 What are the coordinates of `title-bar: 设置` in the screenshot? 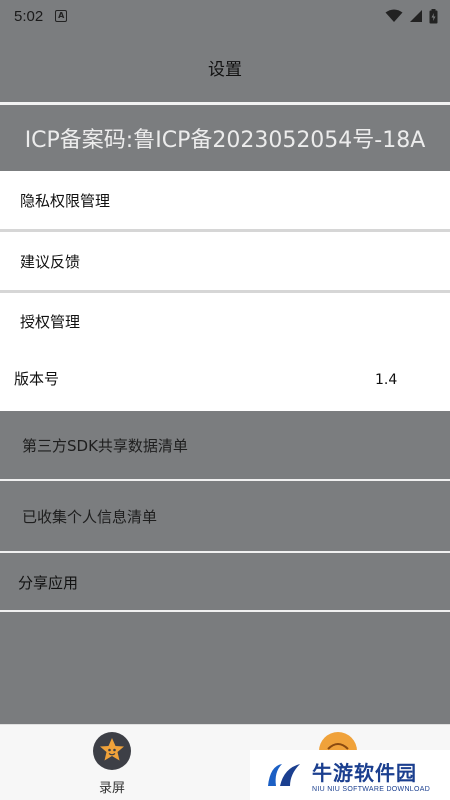 It's located at (225, 67).